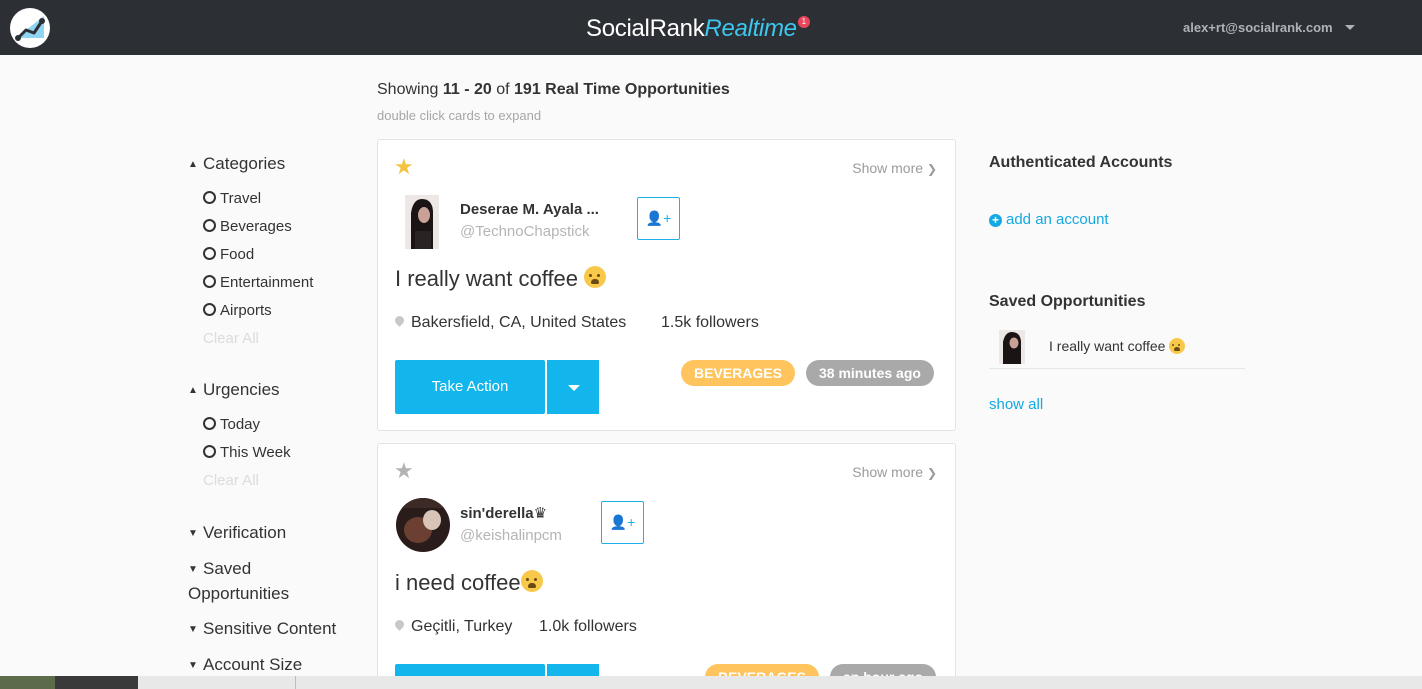  I want to click on weary-face-icon, so click(531, 581).